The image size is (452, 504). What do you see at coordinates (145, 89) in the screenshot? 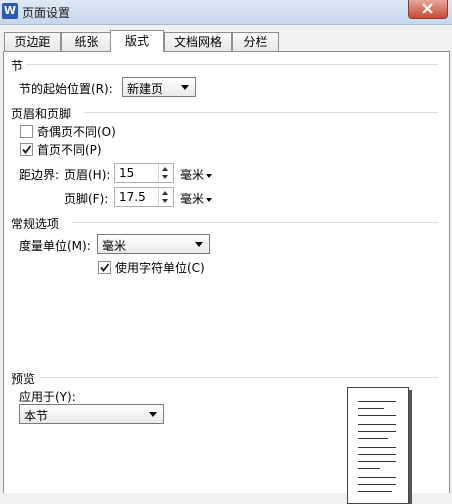
I see `section-start-value: 新建页` at bounding box center [145, 89].